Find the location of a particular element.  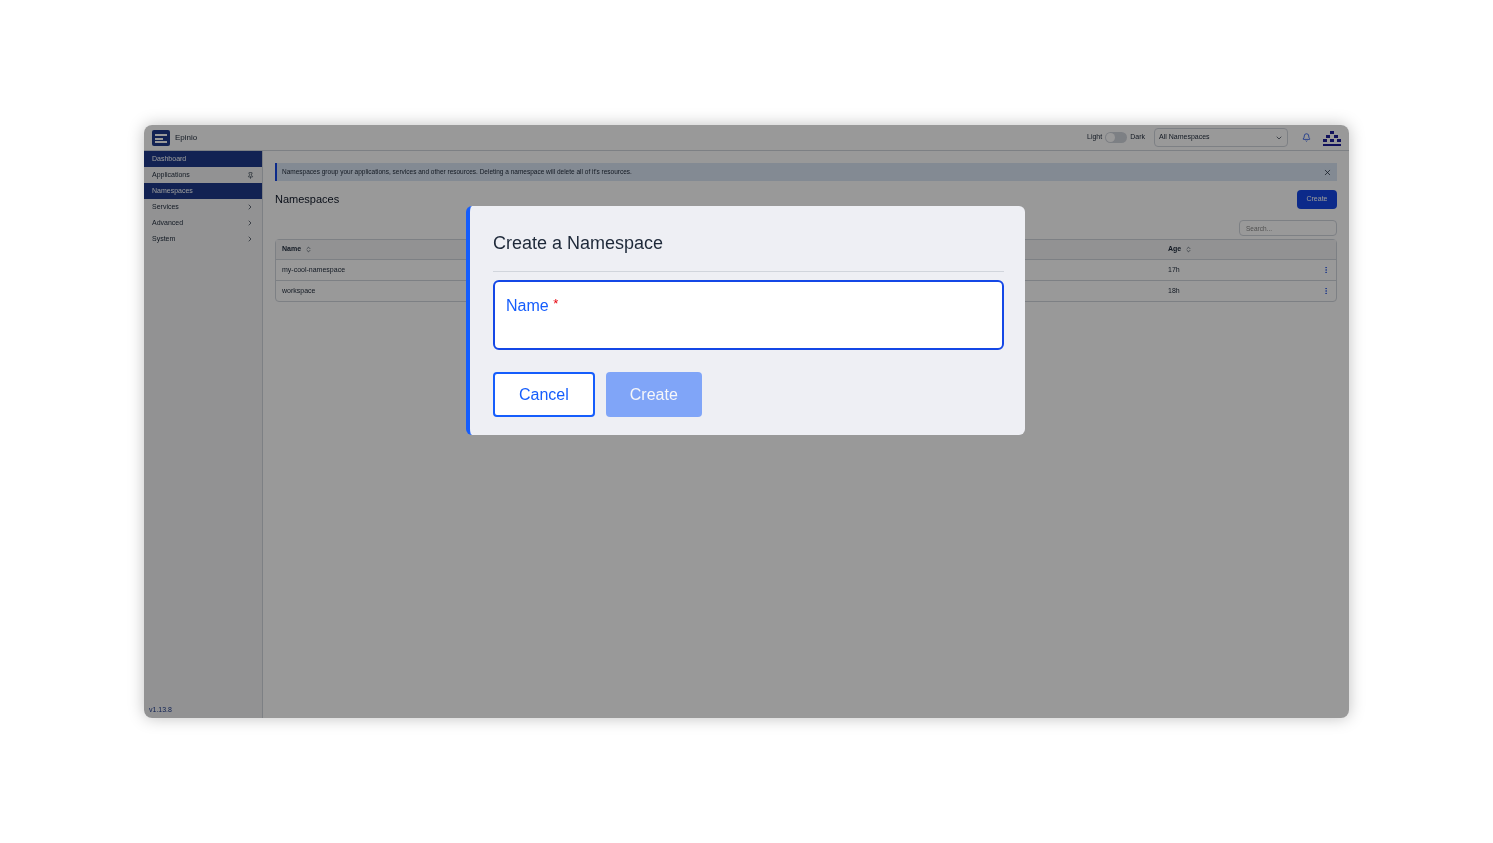

field-label: Name * is located at coordinates (532, 305).